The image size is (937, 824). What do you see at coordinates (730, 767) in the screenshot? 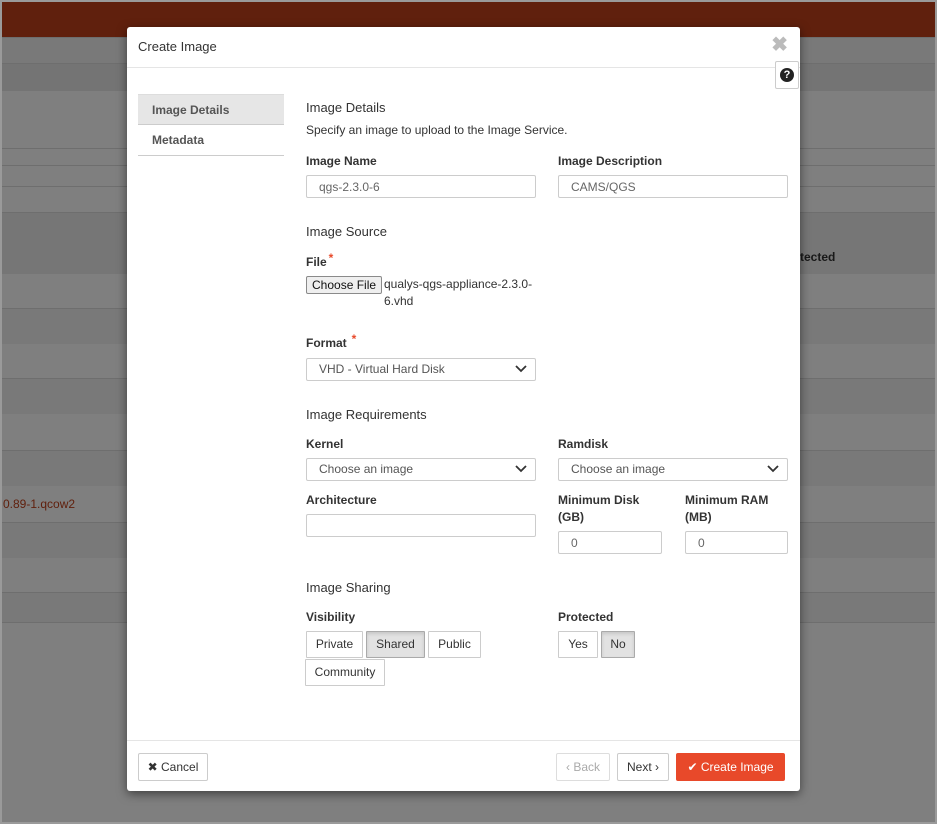
I see `create-image-button: ✔ Create Image` at bounding box center [730, 767].